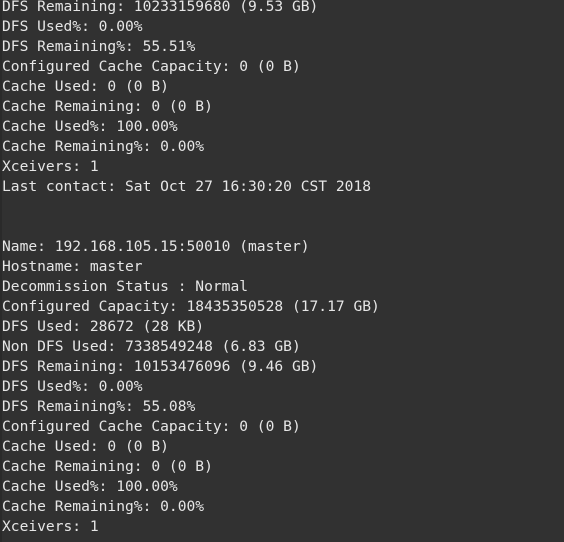  What do you see at coordinates (156, 246) in the screenshot?
I see `terminal-line: Name: 192.168.105.15:50010 (master)` at bounding box center [156, 246].